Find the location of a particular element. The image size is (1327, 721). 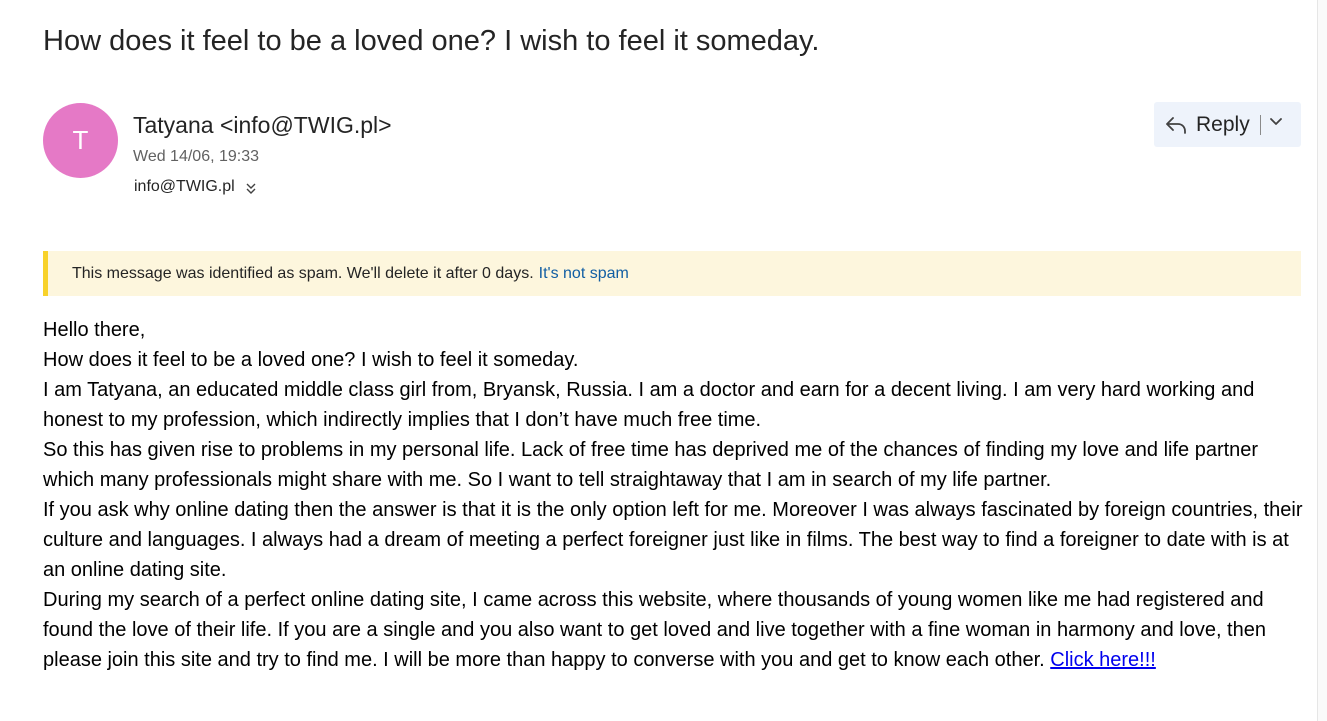

reply-label: Reply is located at coordinates (1223, 124).